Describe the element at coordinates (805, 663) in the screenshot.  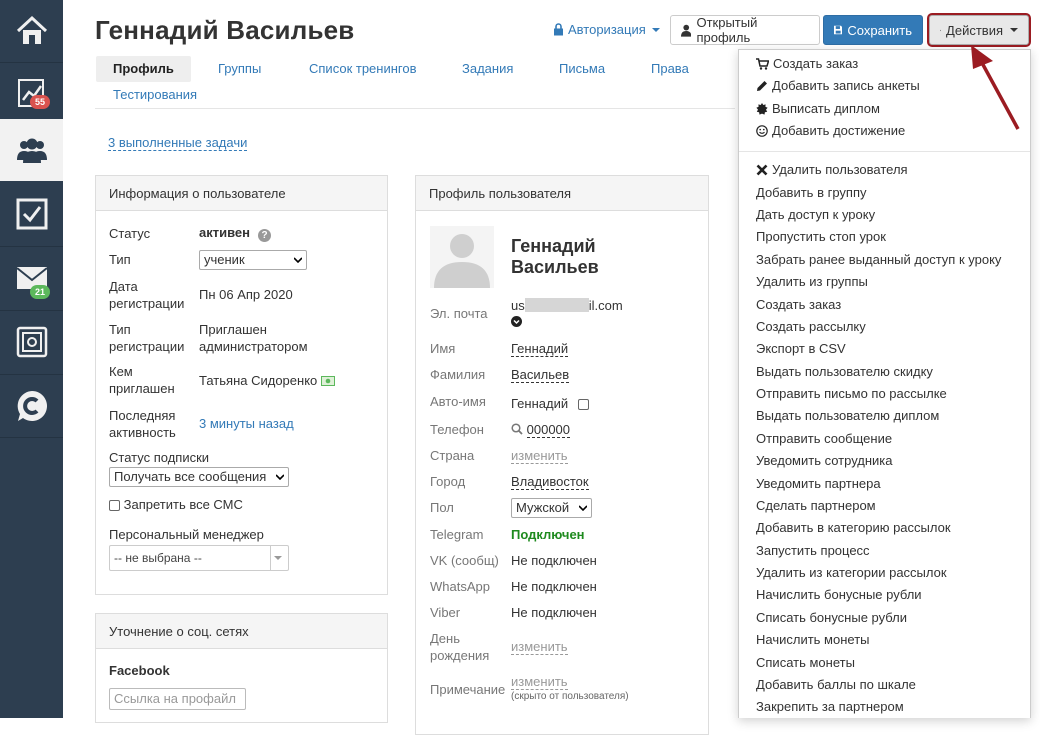
I see `menu-item: Списать монеты` at that location.